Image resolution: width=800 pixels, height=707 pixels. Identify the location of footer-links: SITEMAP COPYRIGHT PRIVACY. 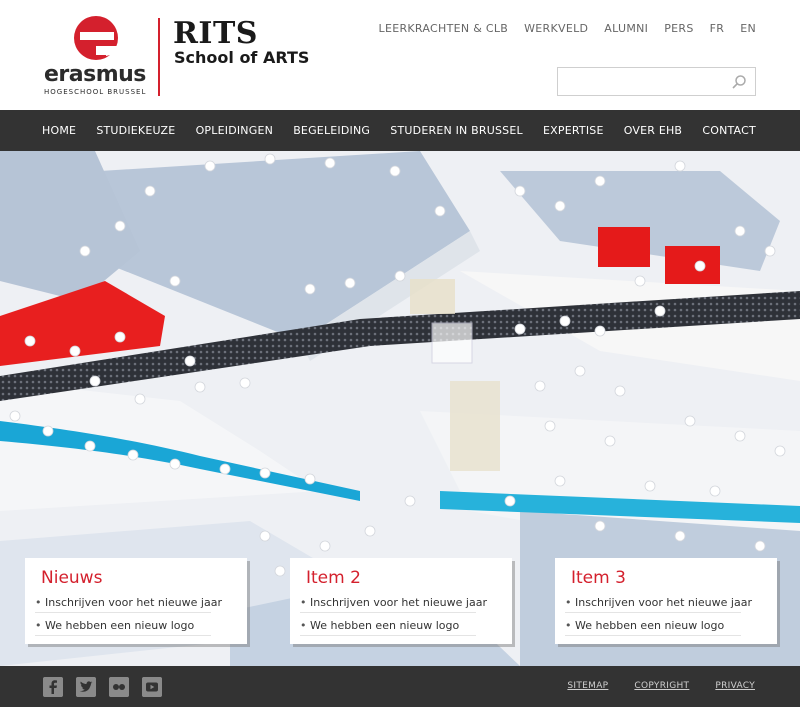
(661, 686).